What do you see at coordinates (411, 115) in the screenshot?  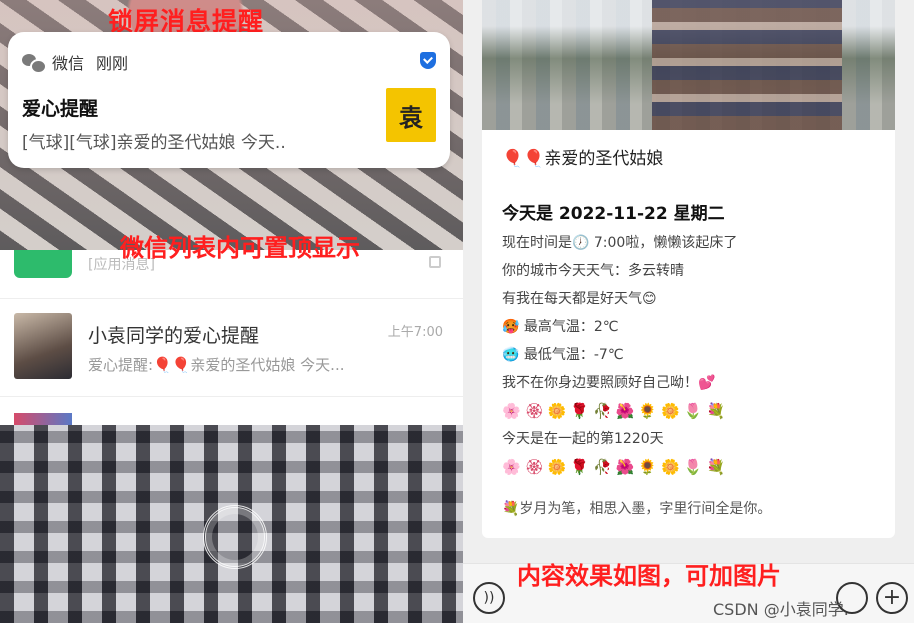 I see `notification-thumbnail: 袁` at bounding box center [411, 115].